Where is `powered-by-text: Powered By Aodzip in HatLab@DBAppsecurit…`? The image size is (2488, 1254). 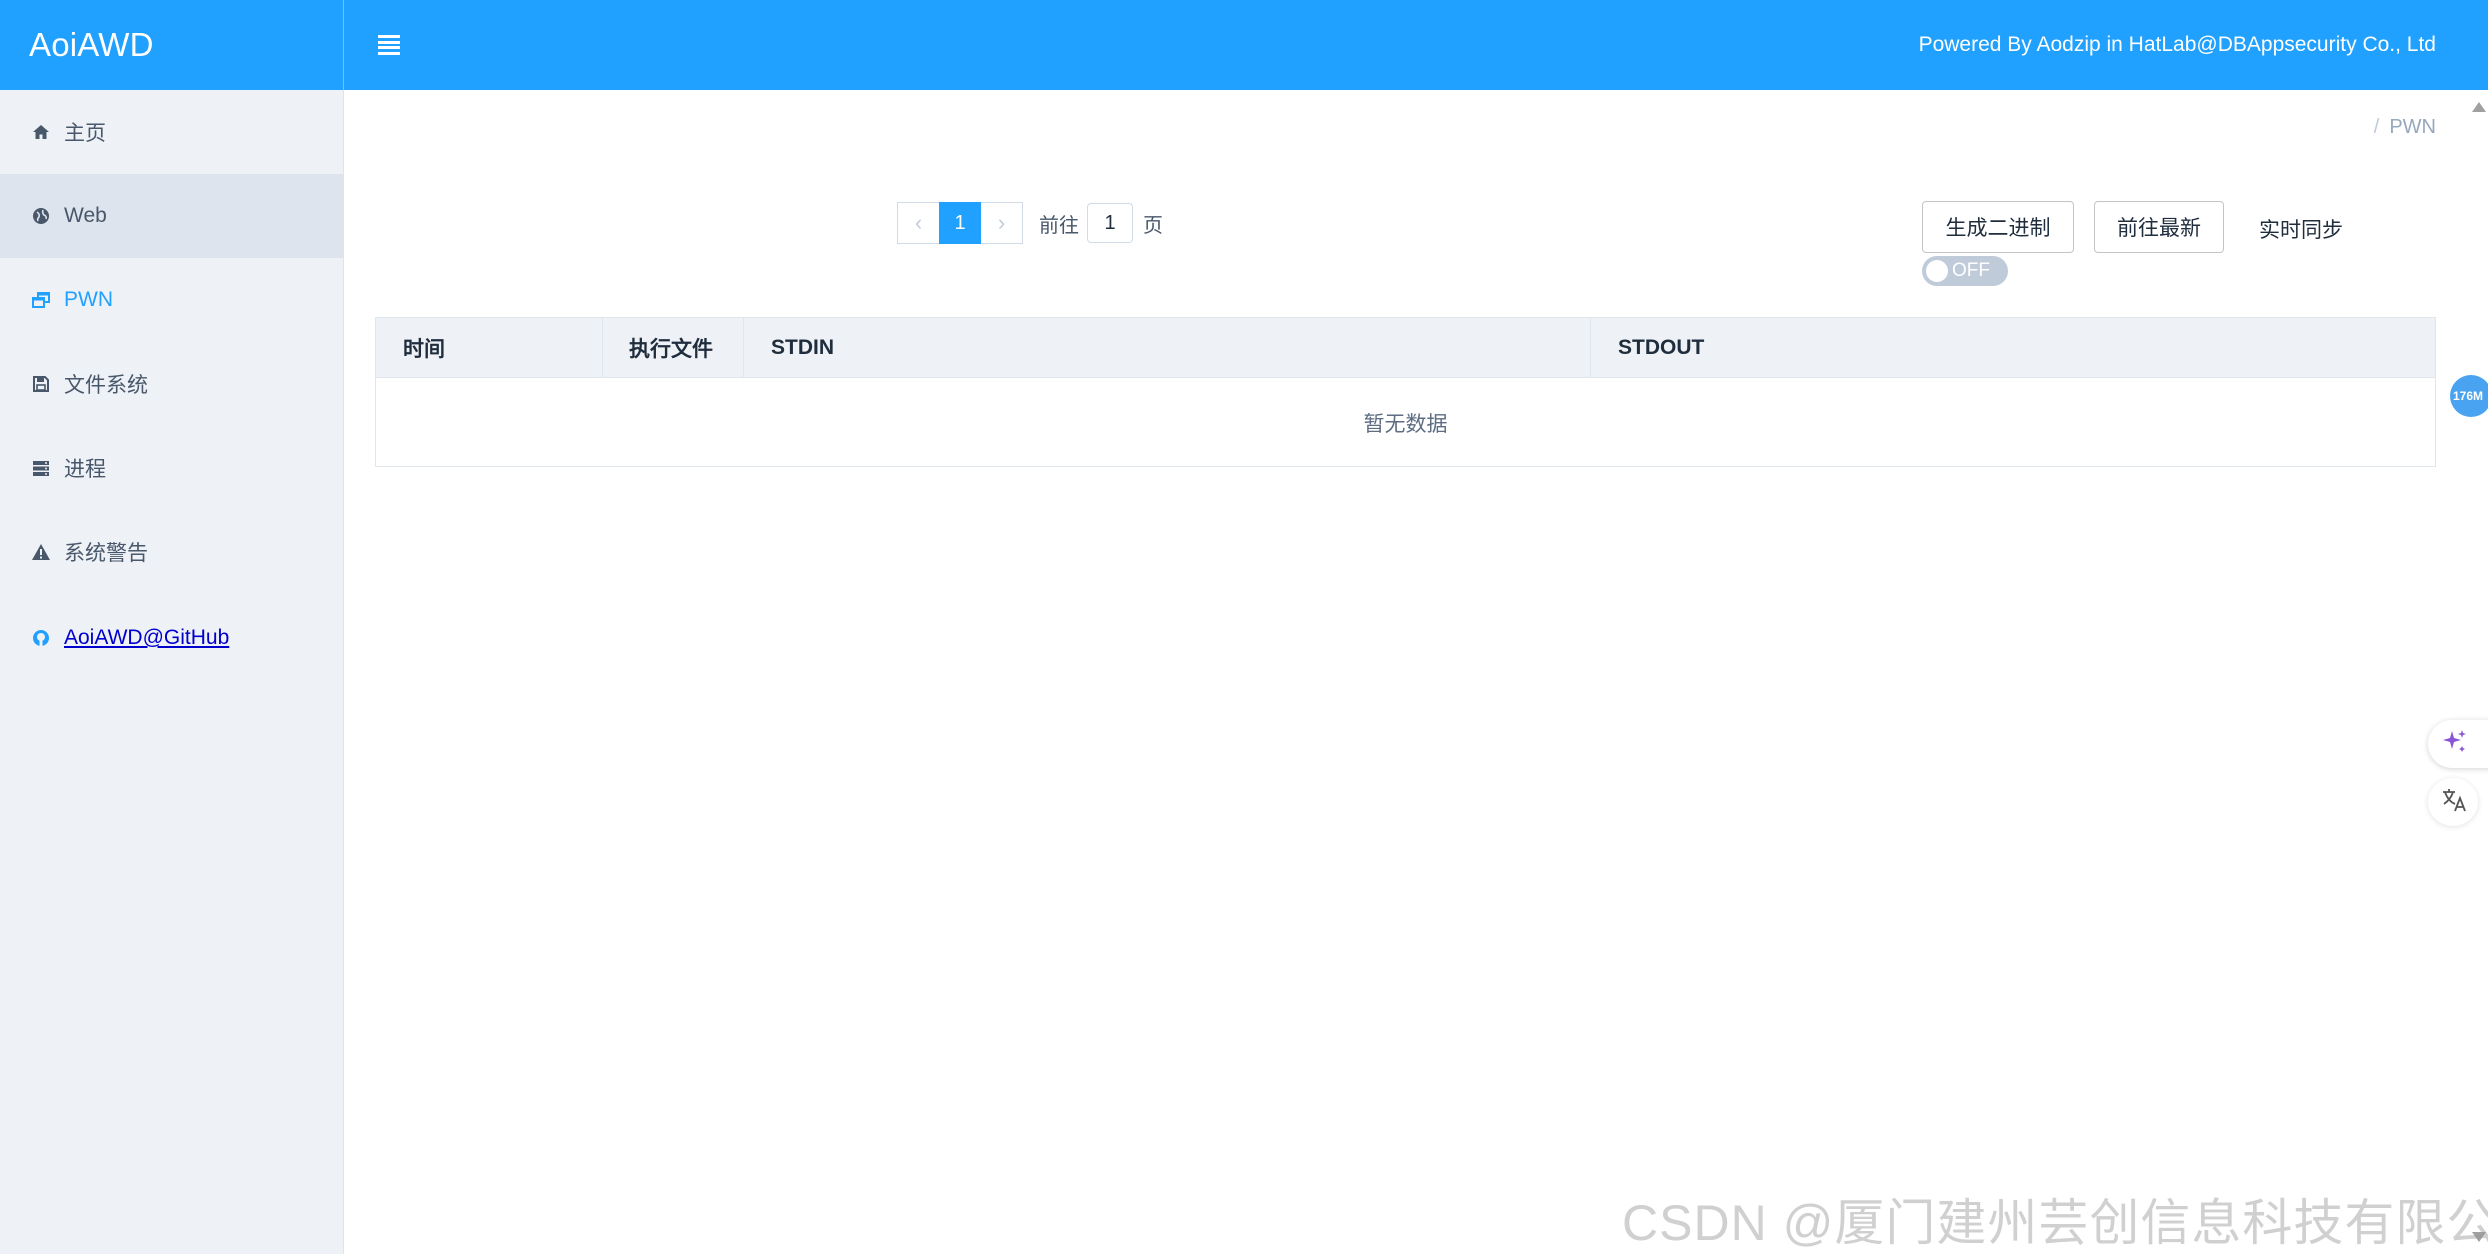 powered-by-text: Powered By Aodzip in HatLab@DBAppsecurit… is located at coordinates (2177, 44).